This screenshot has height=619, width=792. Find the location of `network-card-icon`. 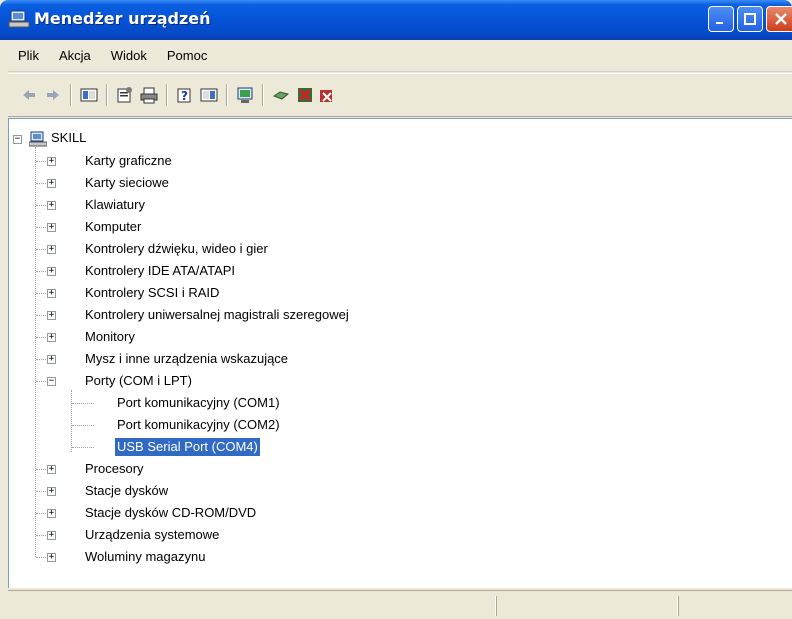

network-card-icon is located at coordinates (72, 183).